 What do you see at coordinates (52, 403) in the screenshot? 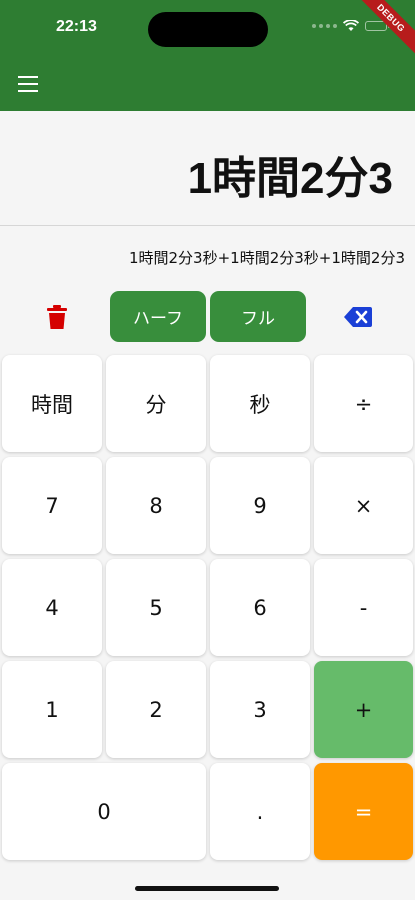
I see `hour-key: 時間` at bounding box center [52, 403].